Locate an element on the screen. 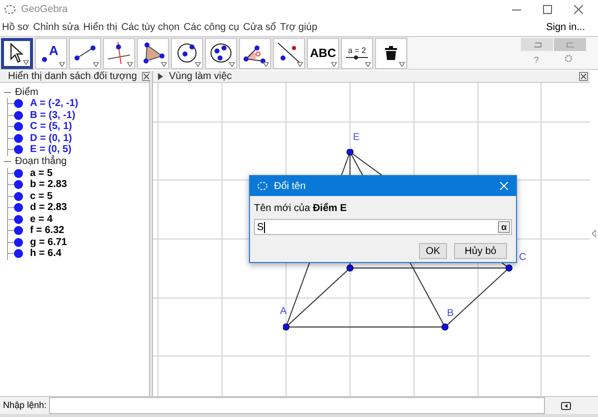 The image size is (598, 417). point-label: C is located at coordinates (522, 258).